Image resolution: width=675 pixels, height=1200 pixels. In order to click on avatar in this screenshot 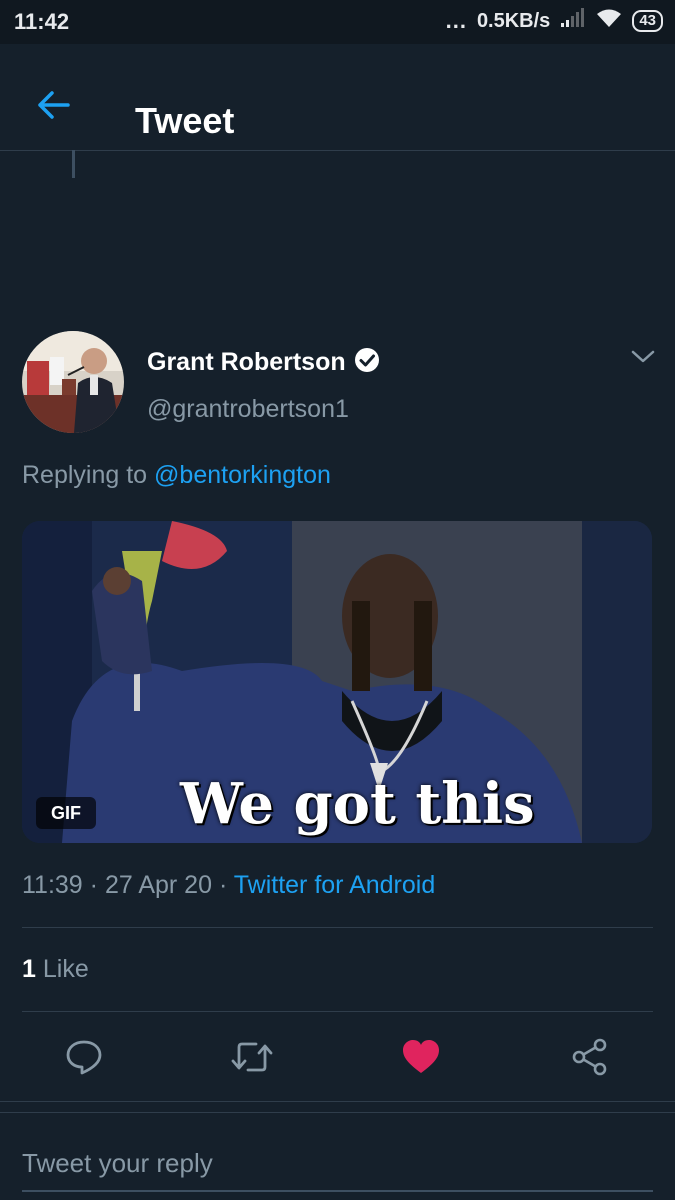, I will do `click(73, 382)`.